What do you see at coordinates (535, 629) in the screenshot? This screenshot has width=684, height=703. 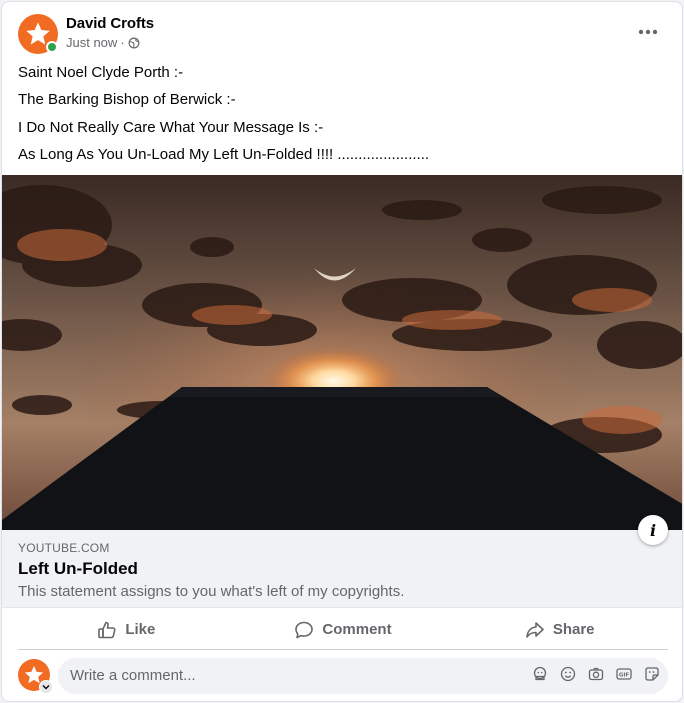 I see `share-icon` at bounding box center [535, 629].